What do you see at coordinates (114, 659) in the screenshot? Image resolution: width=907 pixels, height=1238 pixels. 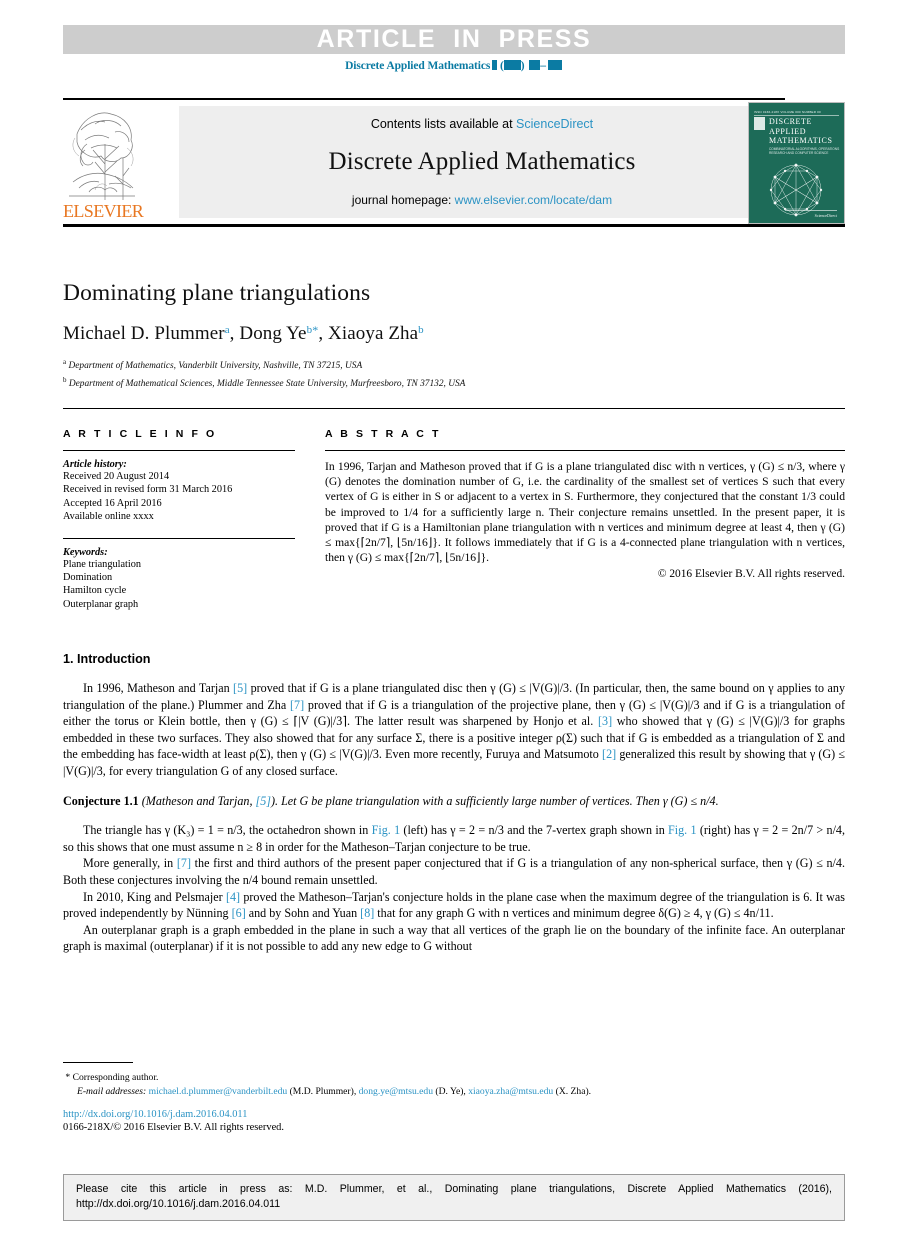 I see `section-title-text: Introduction` at bounding box center [114, 659].